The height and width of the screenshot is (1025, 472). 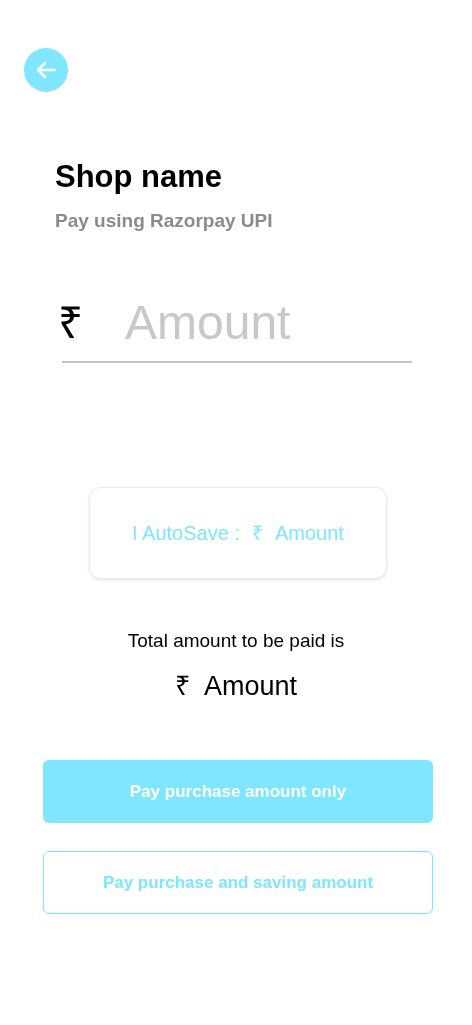 I want to click on total-amount: Amount, so click(x=250, y=686).